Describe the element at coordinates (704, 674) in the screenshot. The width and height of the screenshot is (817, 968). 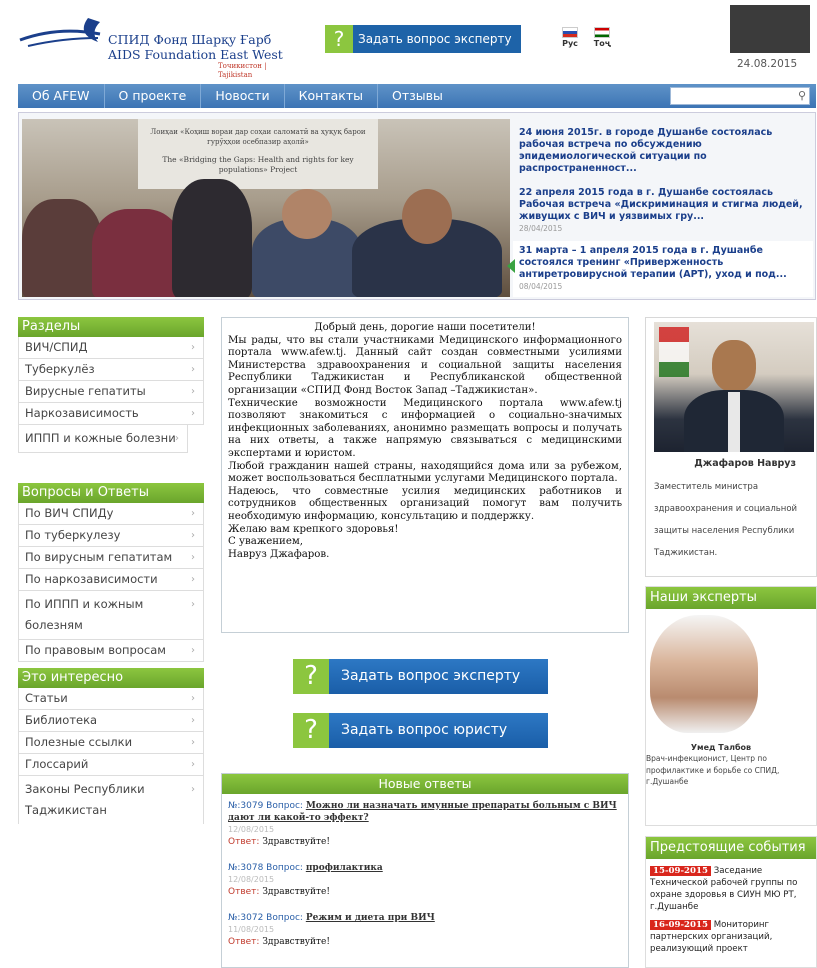
I see `expert-photo` at that location.